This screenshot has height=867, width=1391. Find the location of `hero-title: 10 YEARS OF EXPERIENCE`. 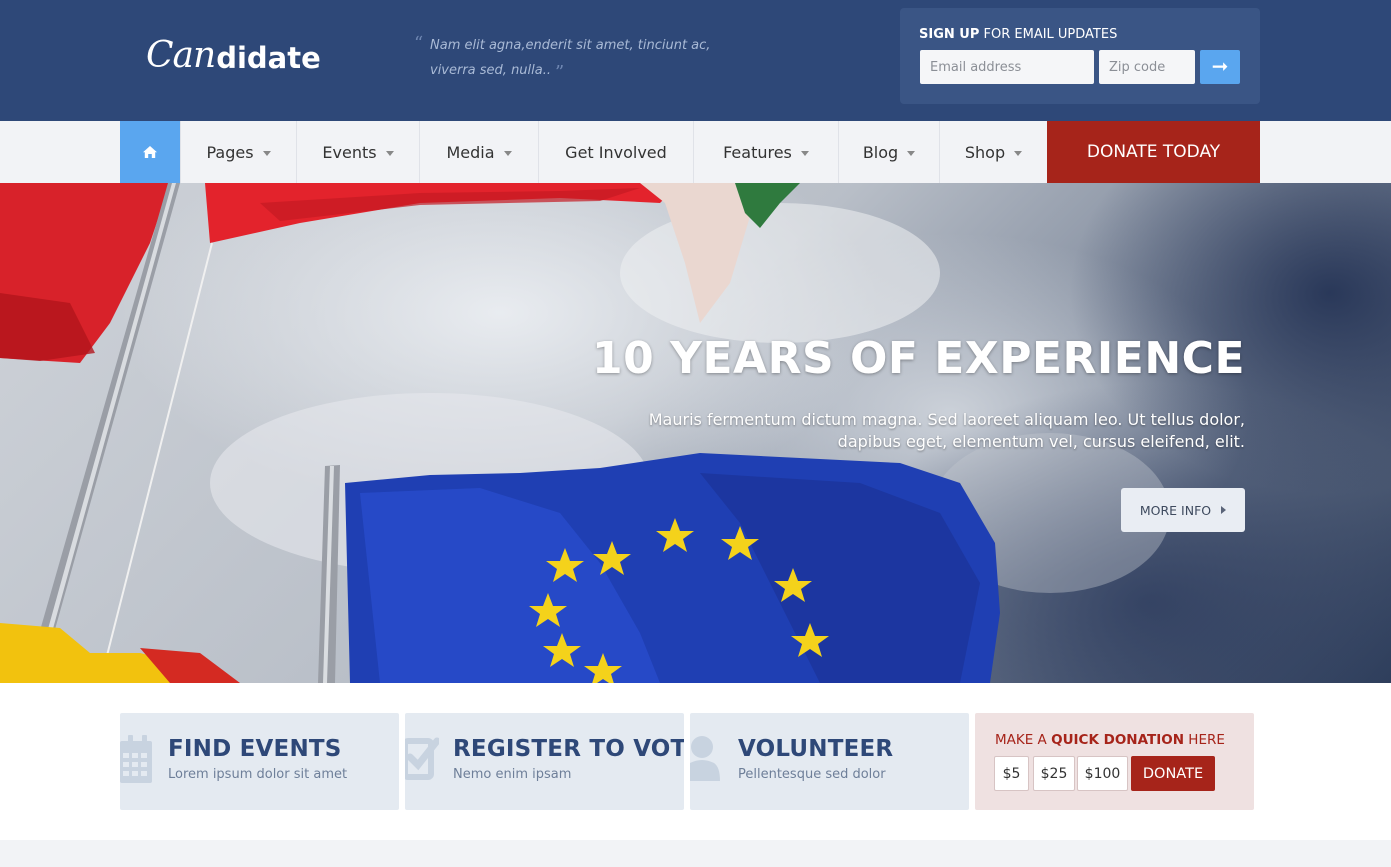

hero-title: 10 YEARS OF EXPERIENCE is located at coordinates (918, 358).